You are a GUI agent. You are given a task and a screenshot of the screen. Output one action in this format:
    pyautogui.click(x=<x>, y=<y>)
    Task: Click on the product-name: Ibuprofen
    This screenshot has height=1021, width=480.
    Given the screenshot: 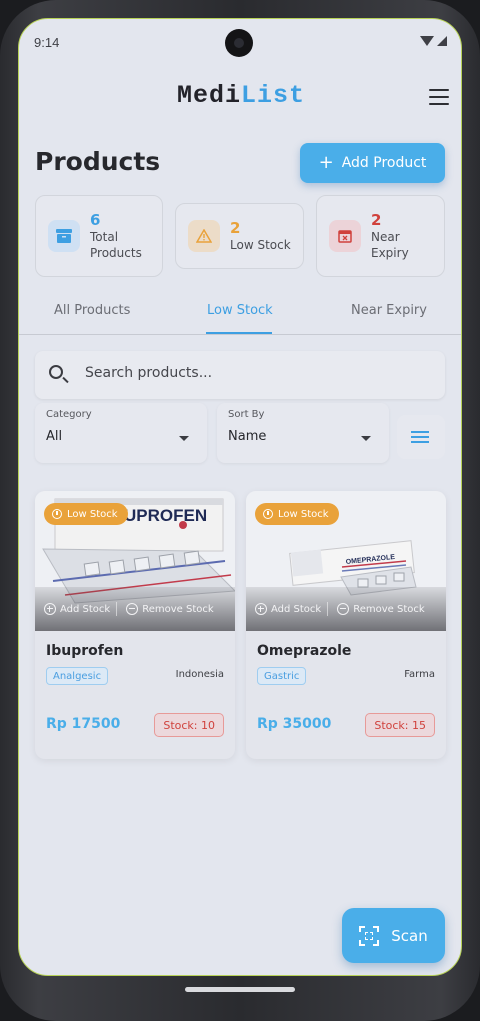 What is the action you would take?
    pyautogui.click(x=85, y=651)
    